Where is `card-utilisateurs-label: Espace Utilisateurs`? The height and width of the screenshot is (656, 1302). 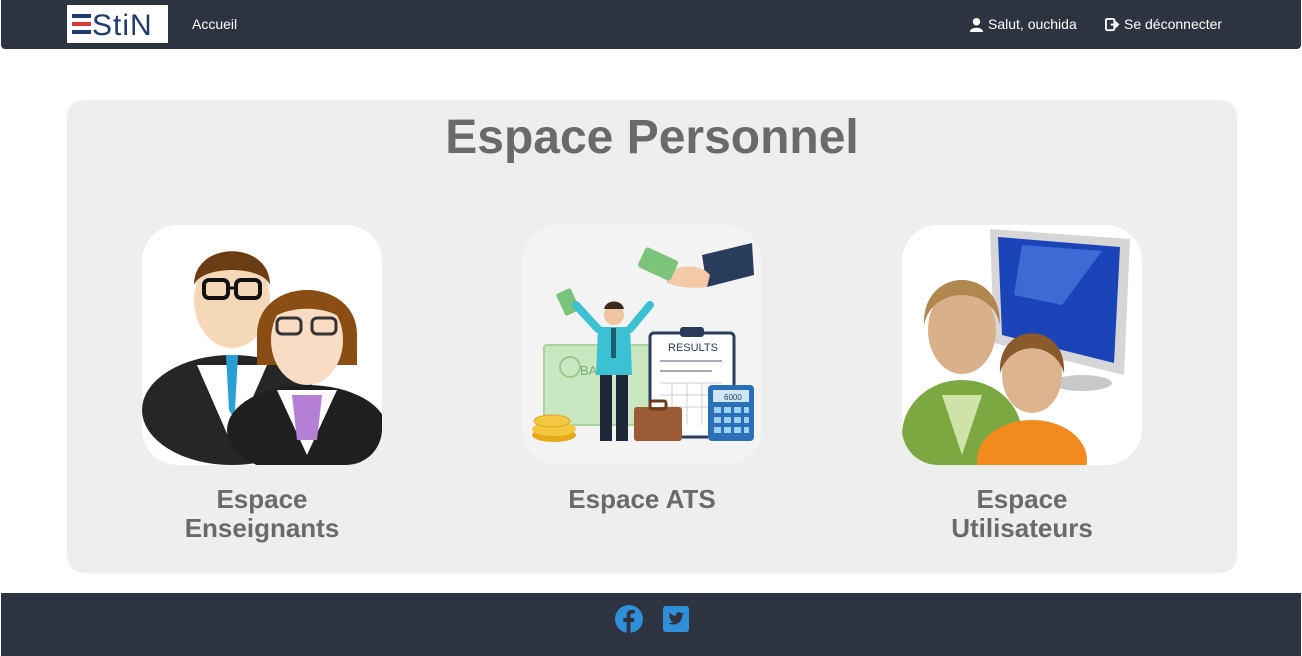 card-utilisateurs-label: Espace Utilisateurs is located at coordinates (1022, 514).